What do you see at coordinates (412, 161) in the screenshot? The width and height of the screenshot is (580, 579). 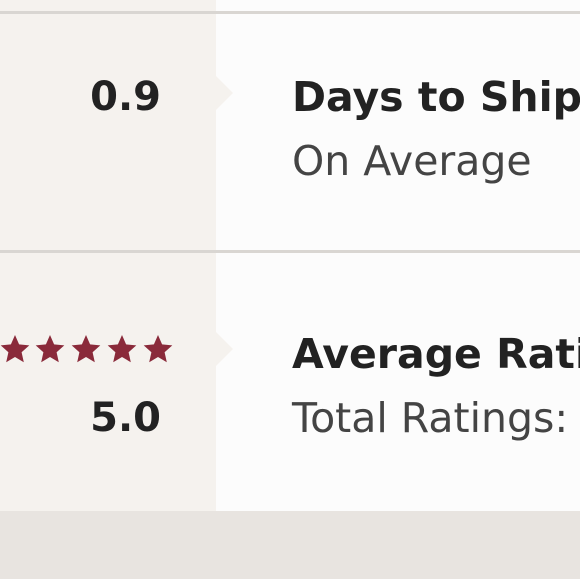 I see `days-to-ship-subtext: On Average` at bounding box center [412, 161].